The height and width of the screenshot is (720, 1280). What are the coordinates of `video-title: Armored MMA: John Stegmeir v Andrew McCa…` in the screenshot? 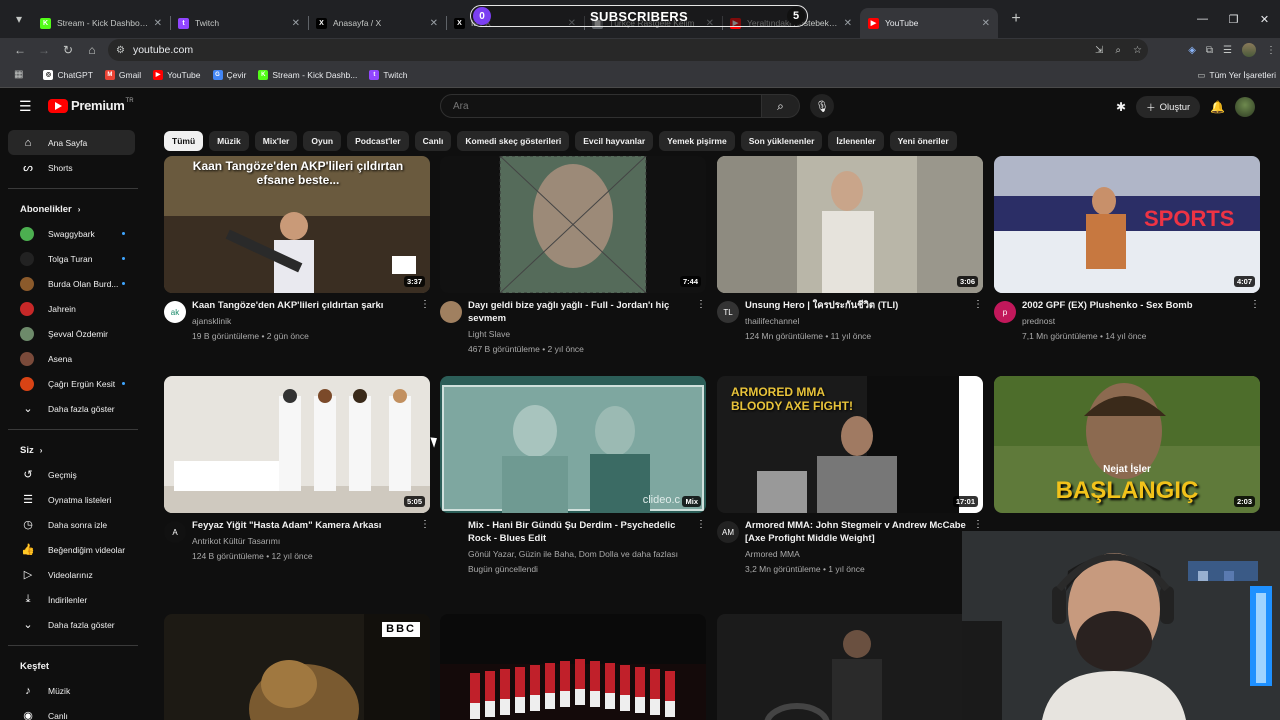 It's located at (859, 547).